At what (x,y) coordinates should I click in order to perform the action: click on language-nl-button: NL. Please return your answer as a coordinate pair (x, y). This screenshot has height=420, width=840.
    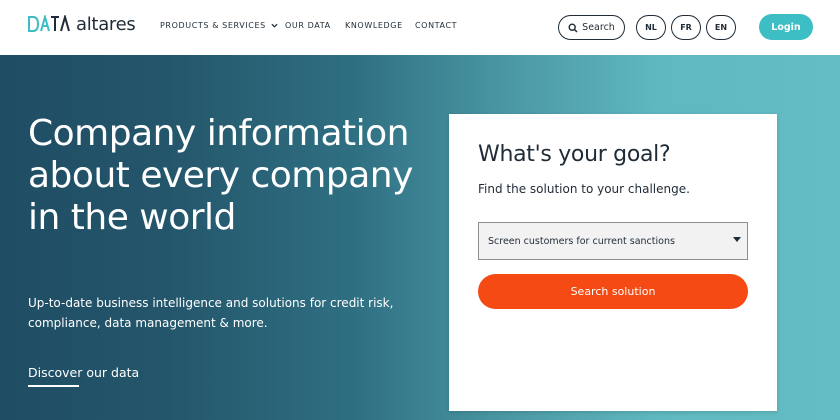
    Looking at the image, I should click on (651, 27).